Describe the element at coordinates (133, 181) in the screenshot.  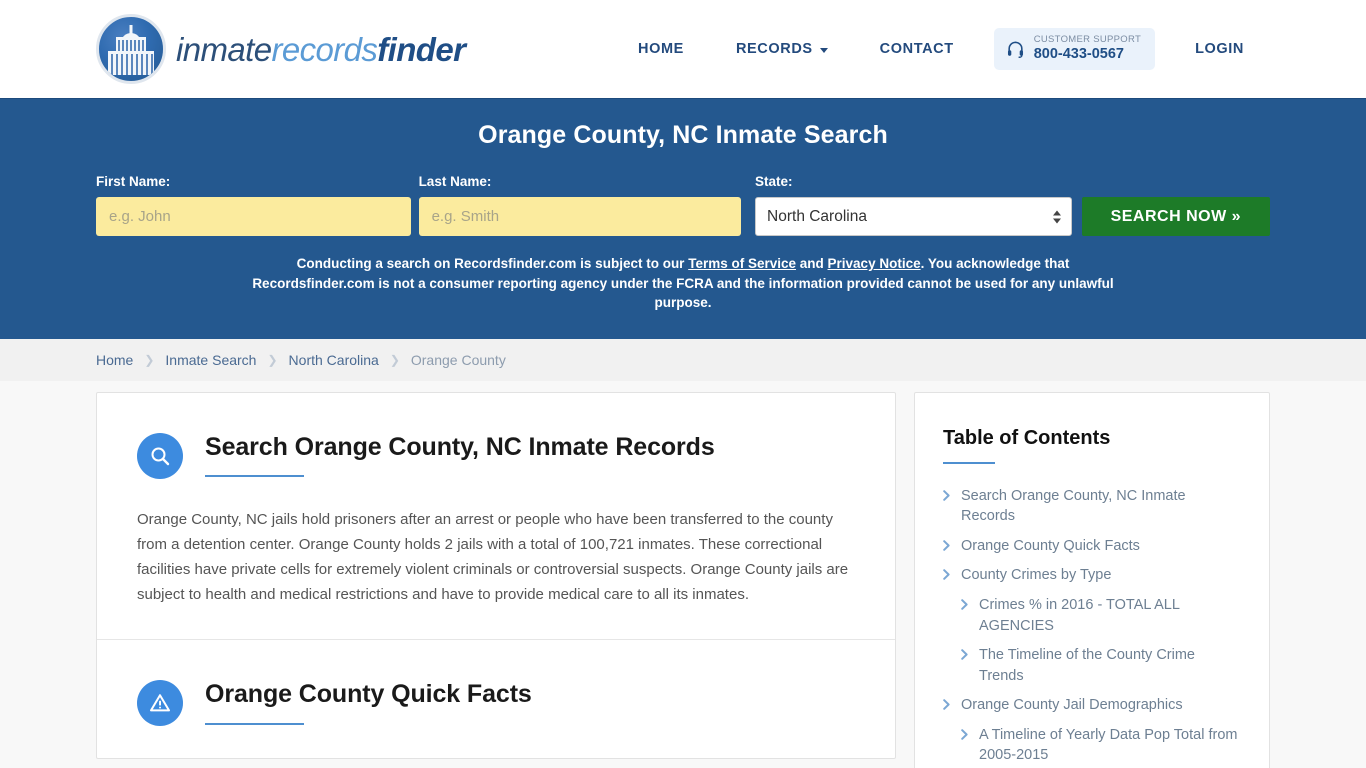
I see `first-name-label: First Name:` at that location.